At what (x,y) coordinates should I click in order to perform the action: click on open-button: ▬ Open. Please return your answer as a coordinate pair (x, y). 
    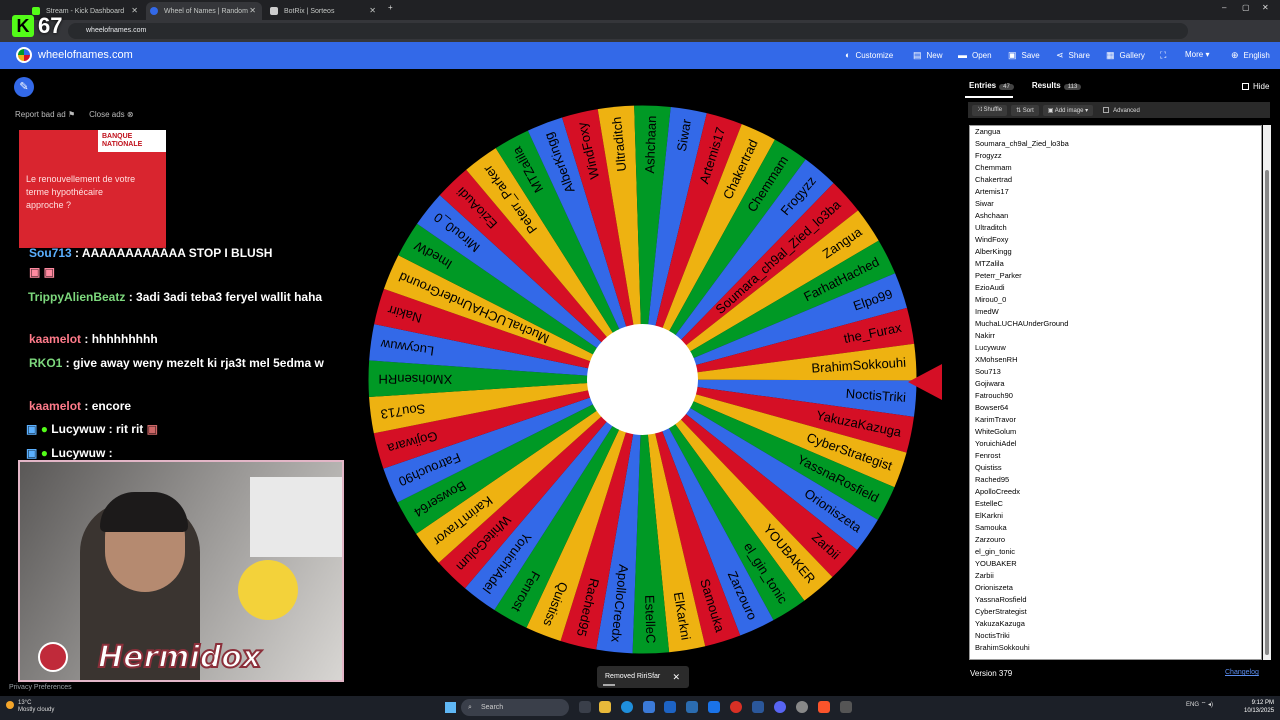
    Looking at the image, I should click on (975, 55).